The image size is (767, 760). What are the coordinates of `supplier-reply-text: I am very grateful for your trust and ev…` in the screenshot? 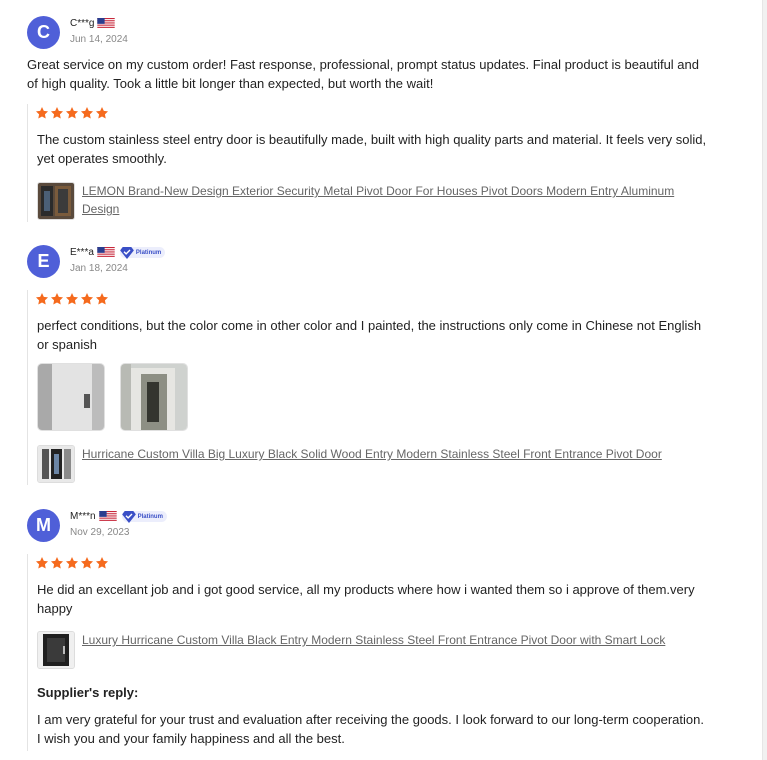 It's located at (370, 729).